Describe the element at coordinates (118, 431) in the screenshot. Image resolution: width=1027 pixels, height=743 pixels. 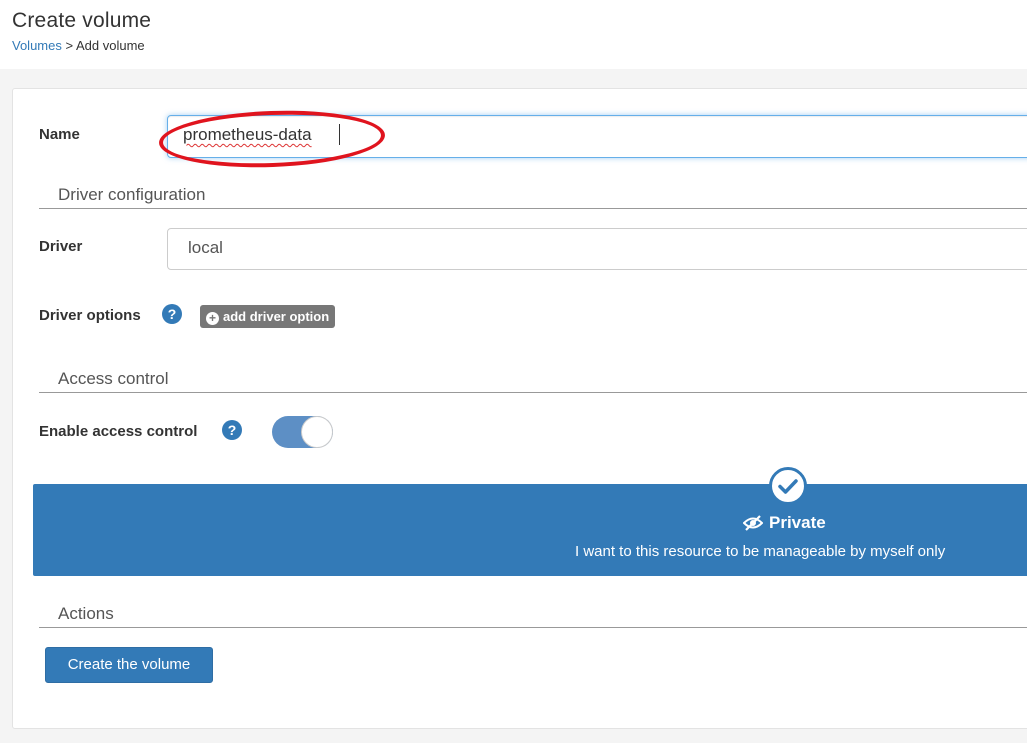
I see `enable-access-control-label: Enable access control` at that location.